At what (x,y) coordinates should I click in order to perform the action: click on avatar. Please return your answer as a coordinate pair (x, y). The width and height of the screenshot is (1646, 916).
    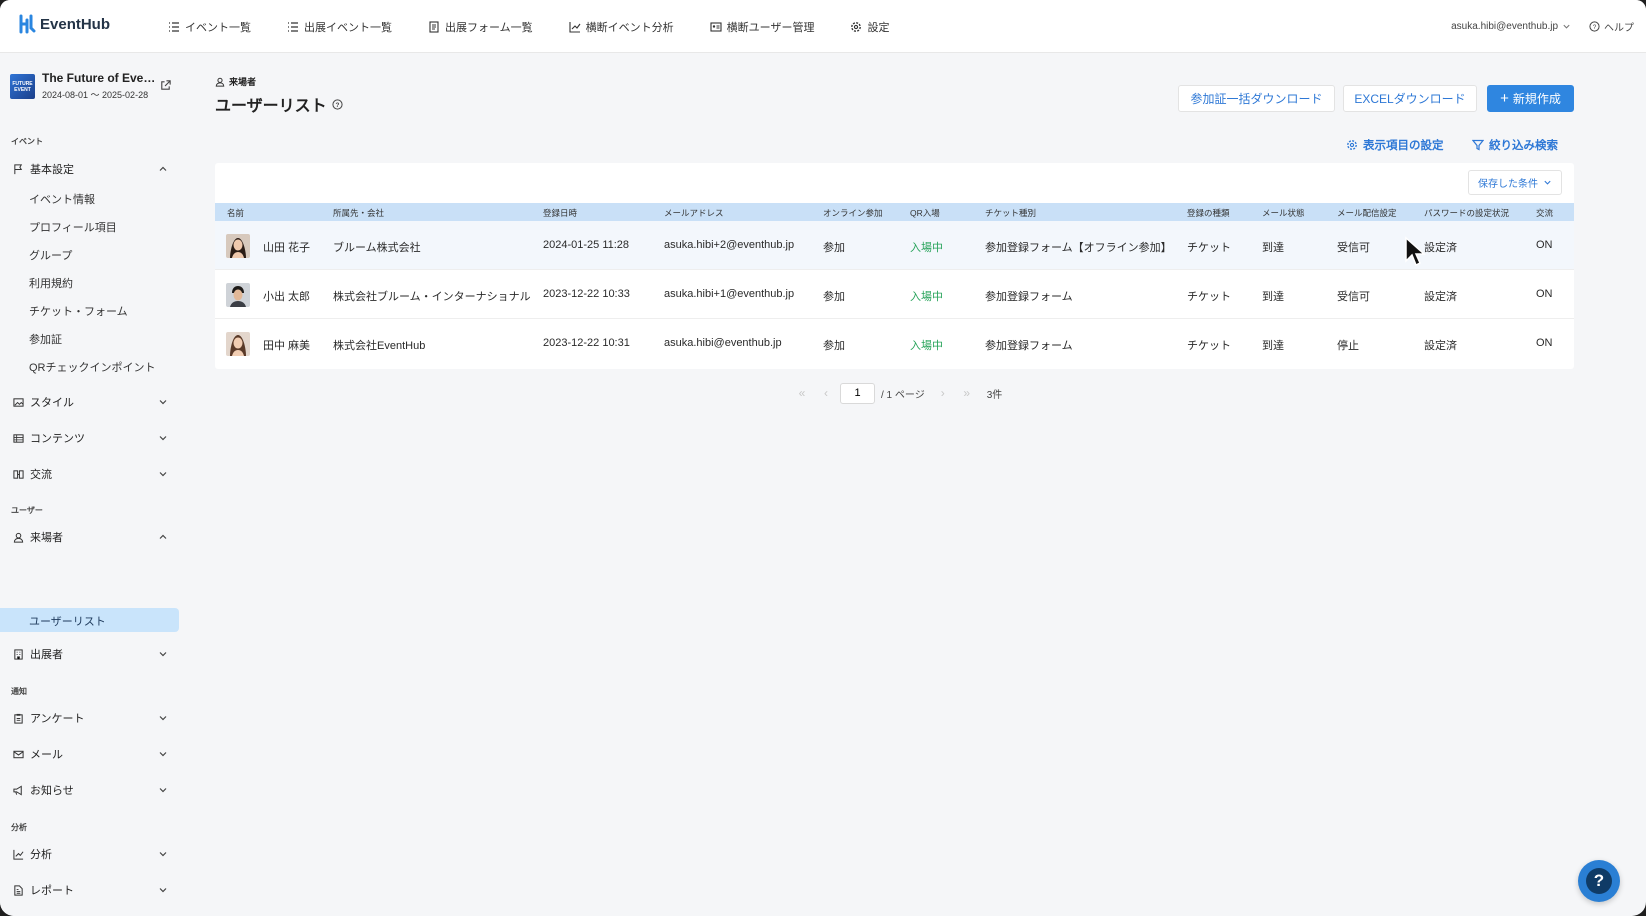
    Looking at the image, I should click on (238, 295).